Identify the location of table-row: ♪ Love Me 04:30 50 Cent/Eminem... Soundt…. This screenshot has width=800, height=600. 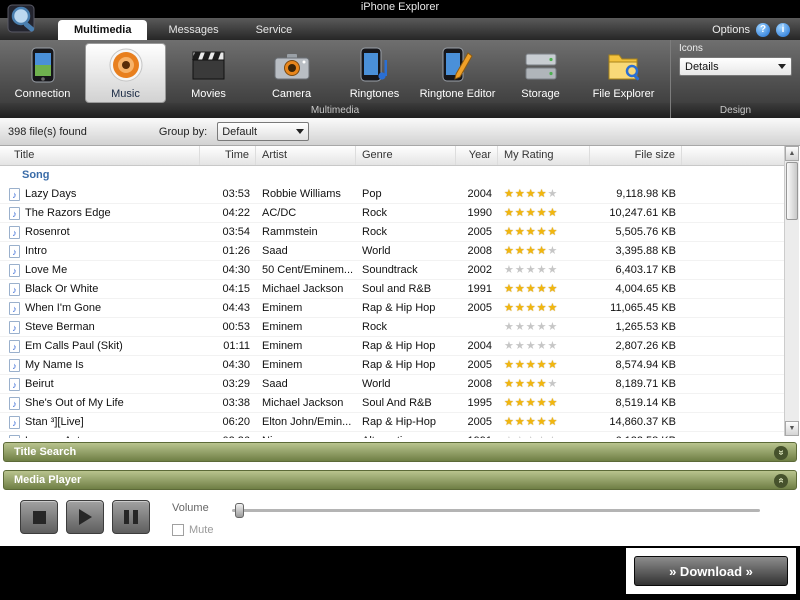
(392, 270).